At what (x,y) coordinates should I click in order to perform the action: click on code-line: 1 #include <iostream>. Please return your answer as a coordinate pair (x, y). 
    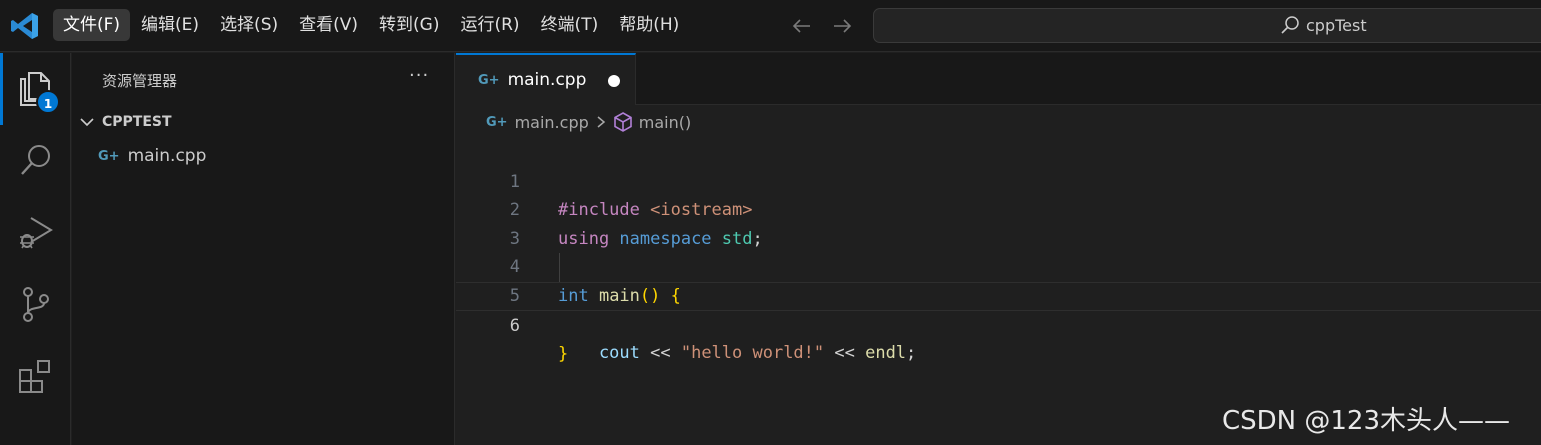
    Looking at the image, I should click on (998, 180).